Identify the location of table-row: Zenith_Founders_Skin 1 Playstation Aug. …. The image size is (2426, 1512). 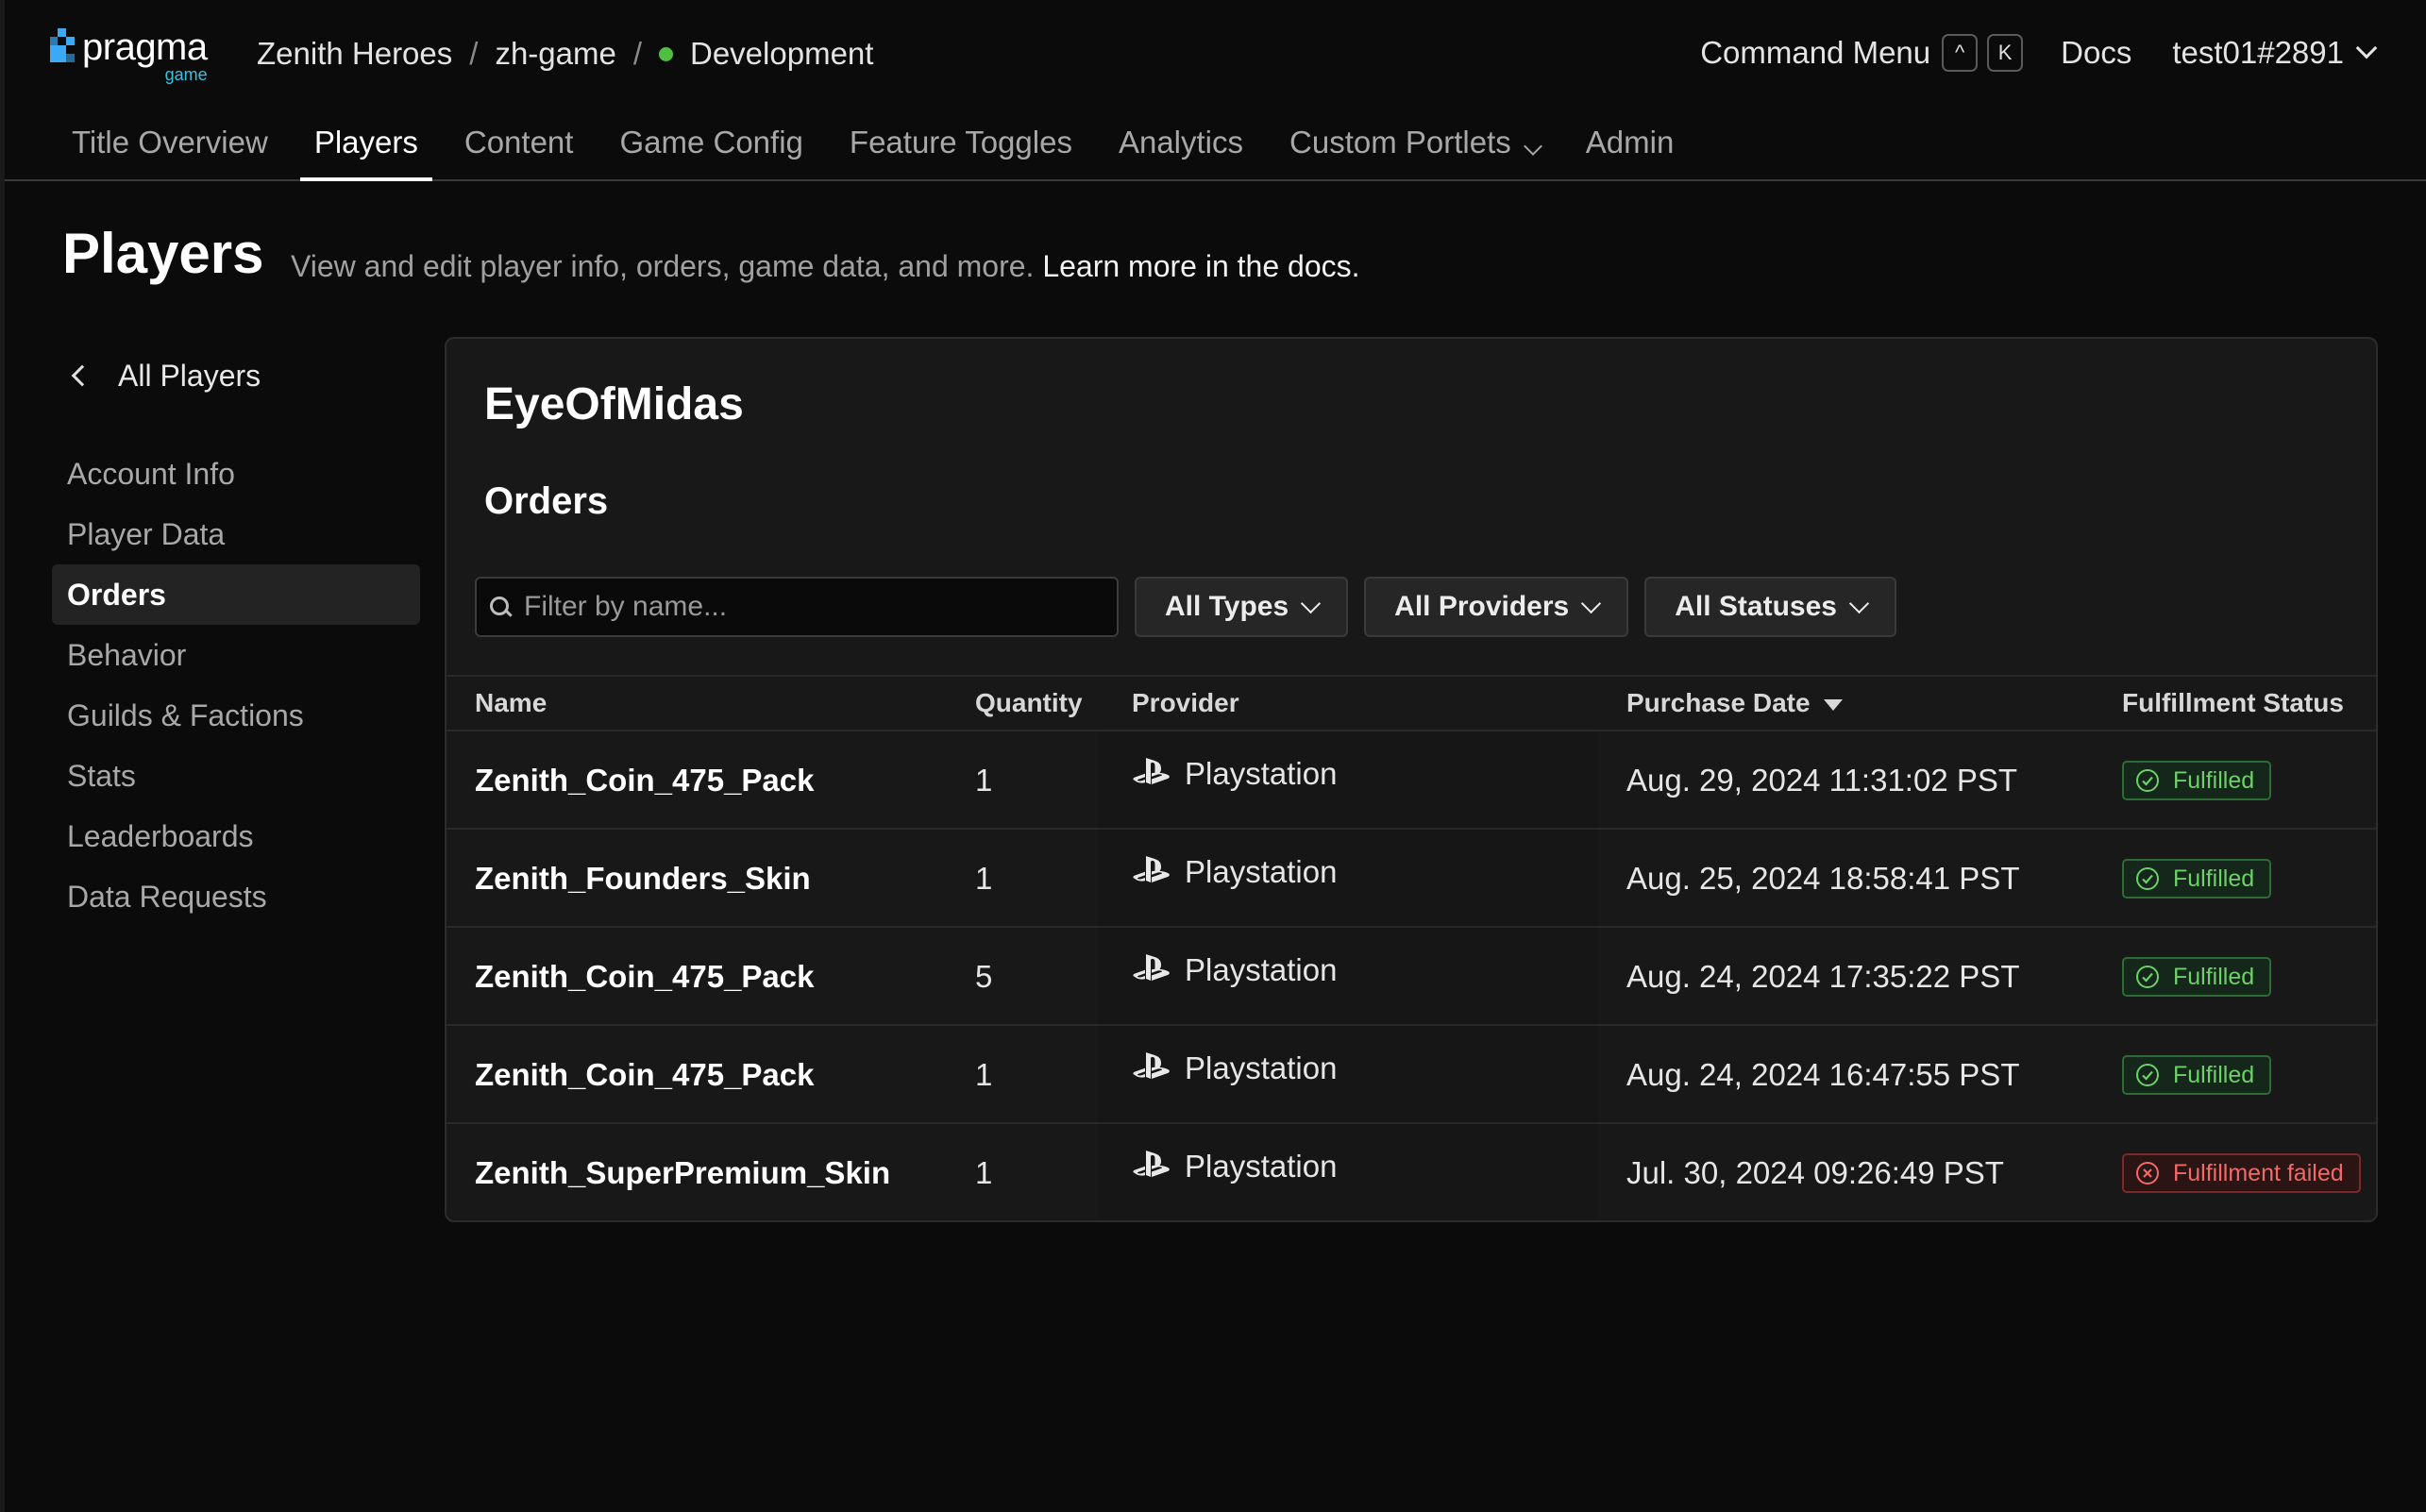
(1411, 879).